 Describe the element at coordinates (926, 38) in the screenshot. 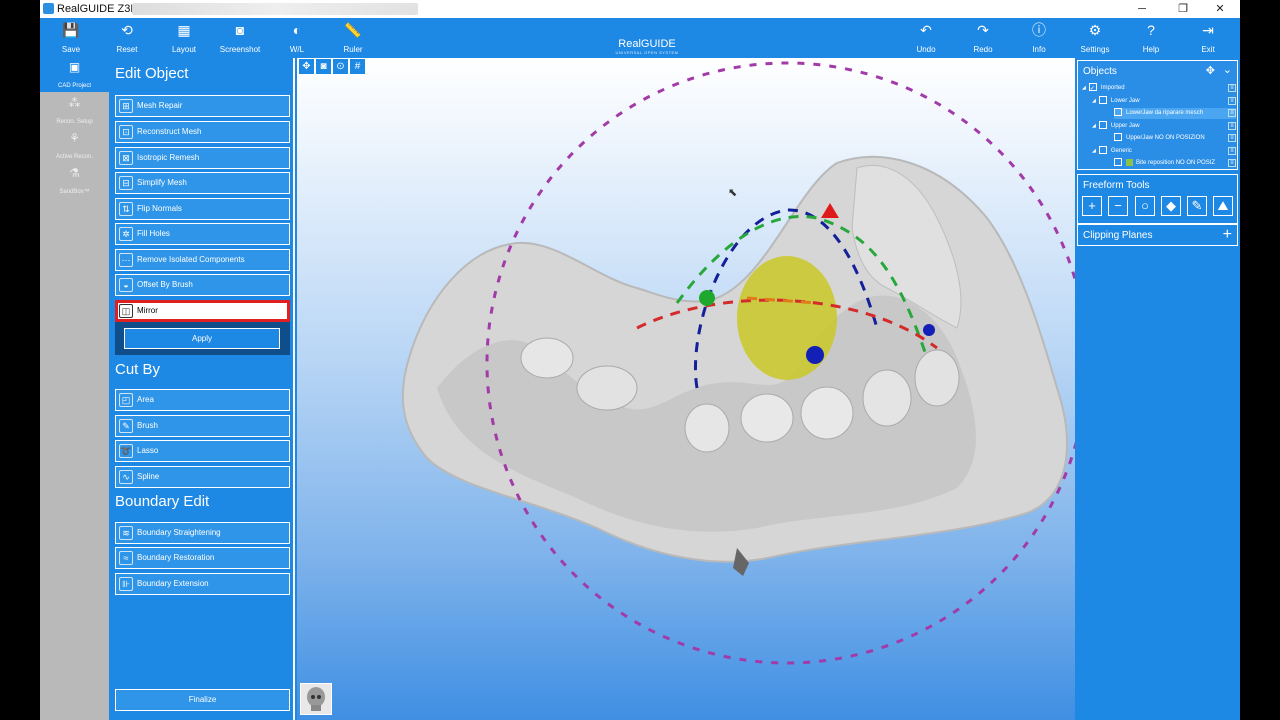

I see `undo-button: ↶ Undo` at that location.